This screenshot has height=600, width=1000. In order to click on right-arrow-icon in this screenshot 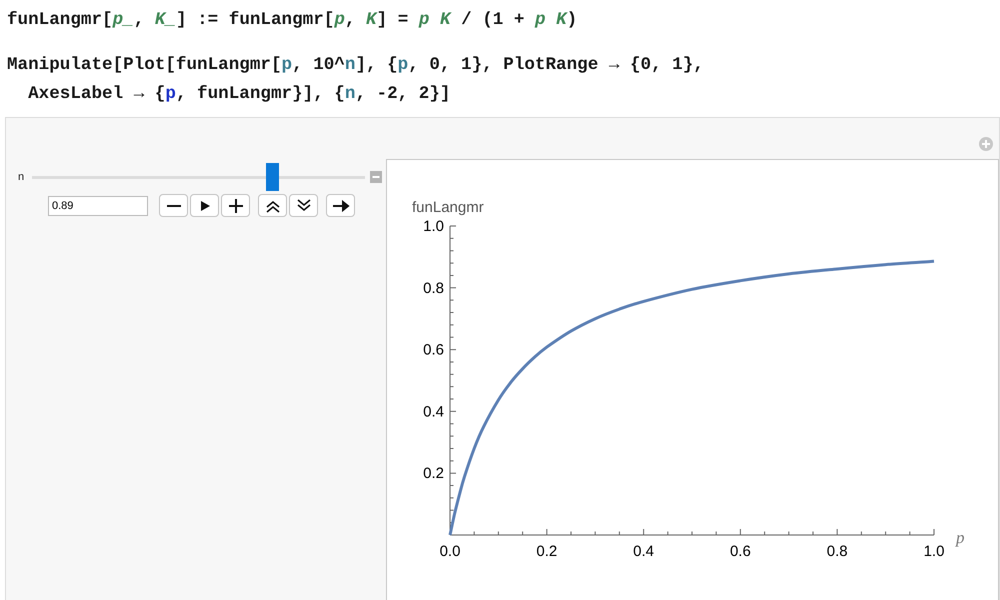, I will do `click(340, 206)`.